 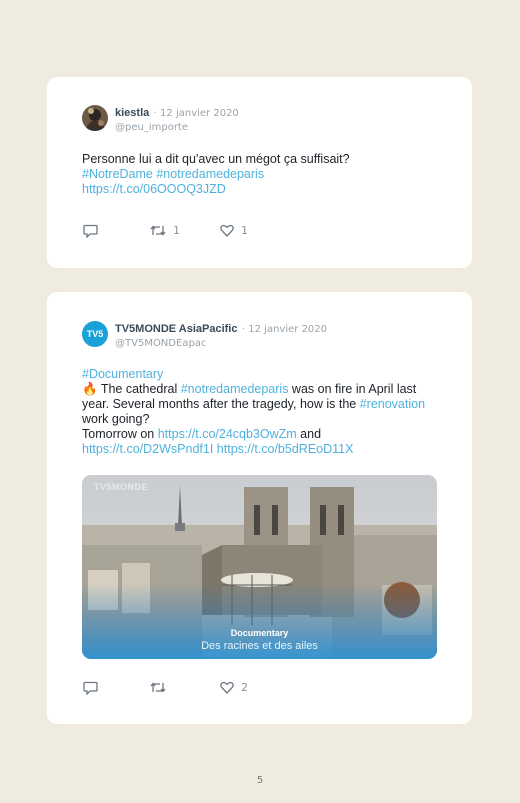 What do you see at coordinates (139, 389) in the screenshot?
I see `tweet-fragment: The cathedral` at bounding box center [139, 389].